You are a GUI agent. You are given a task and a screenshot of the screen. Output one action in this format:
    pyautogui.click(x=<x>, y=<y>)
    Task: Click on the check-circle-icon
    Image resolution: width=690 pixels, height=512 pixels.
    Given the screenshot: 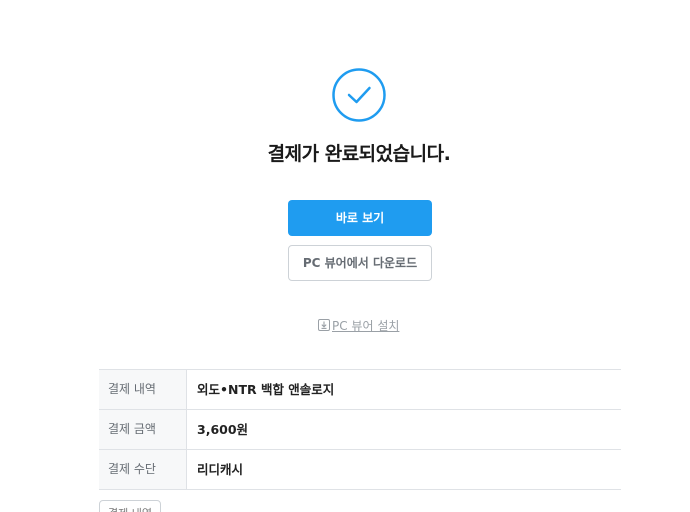 What is the action you would take?
    pyautogui.click(x=359, y=95)
    